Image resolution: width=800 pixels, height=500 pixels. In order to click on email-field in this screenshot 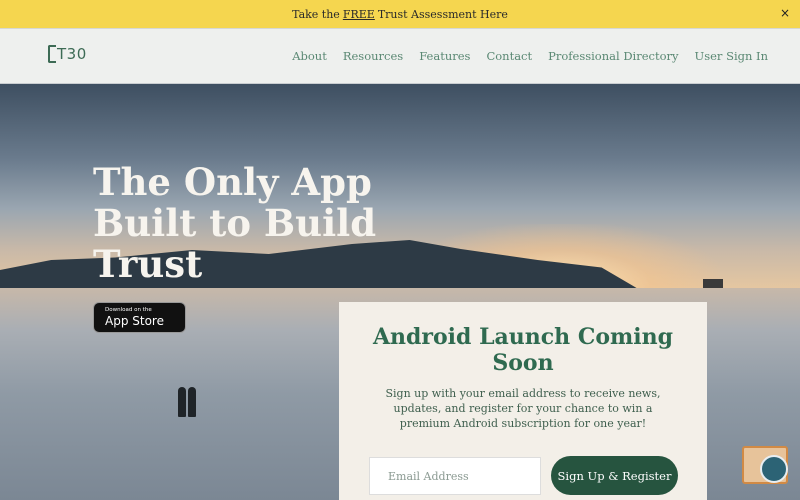, I will do `click(455, 476)`.